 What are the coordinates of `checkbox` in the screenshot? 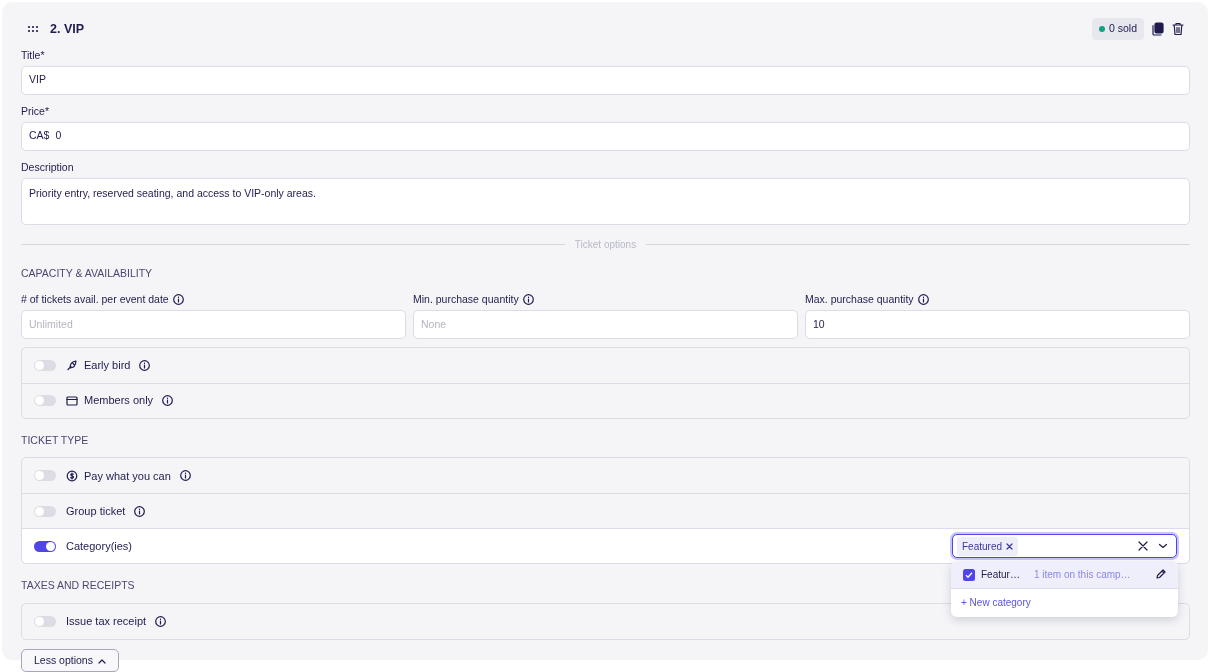 It's located at (969, 574).